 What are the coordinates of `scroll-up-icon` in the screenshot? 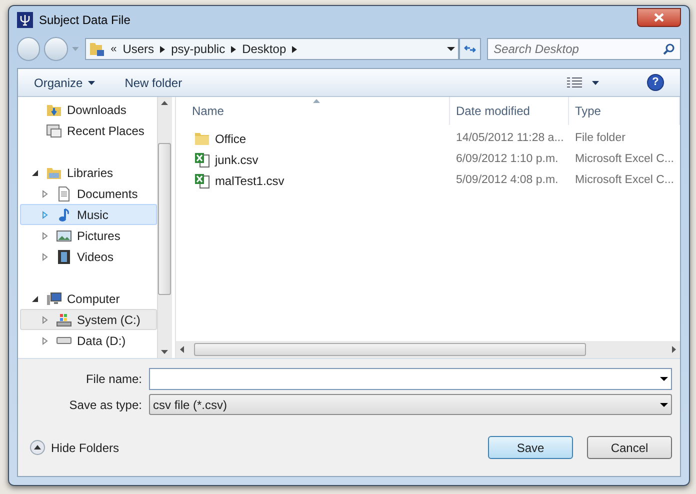 It's located at (164, 103).